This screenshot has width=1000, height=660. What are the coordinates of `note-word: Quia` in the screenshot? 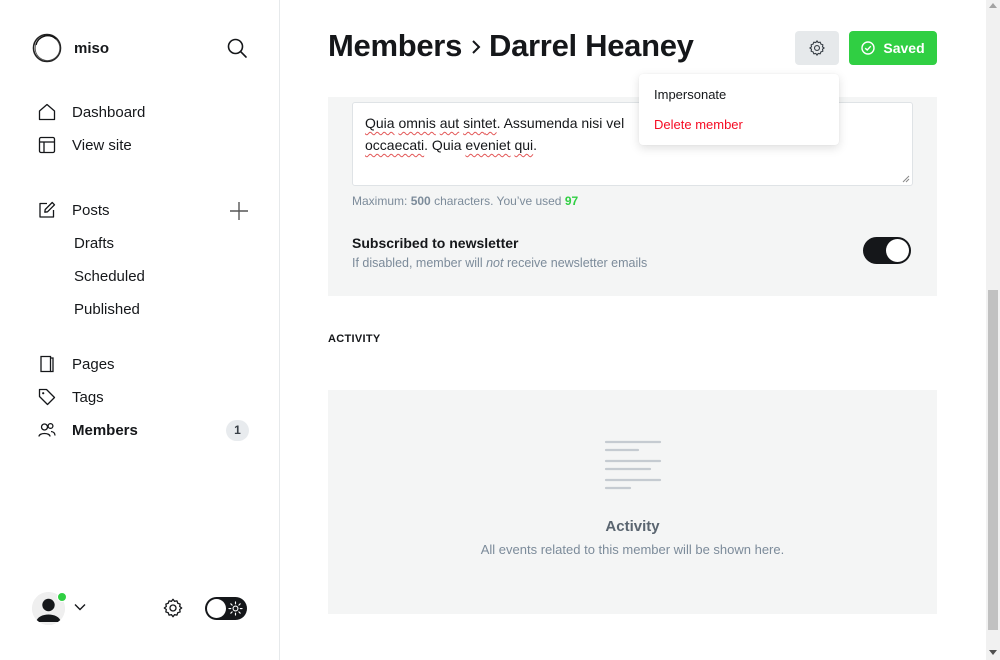 It's located at (380, 123).